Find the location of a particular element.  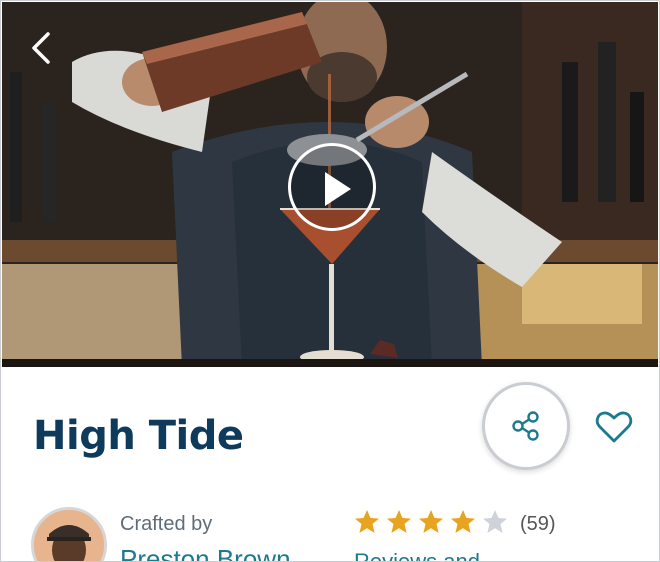

back-button is located at coordinates (42, 48).